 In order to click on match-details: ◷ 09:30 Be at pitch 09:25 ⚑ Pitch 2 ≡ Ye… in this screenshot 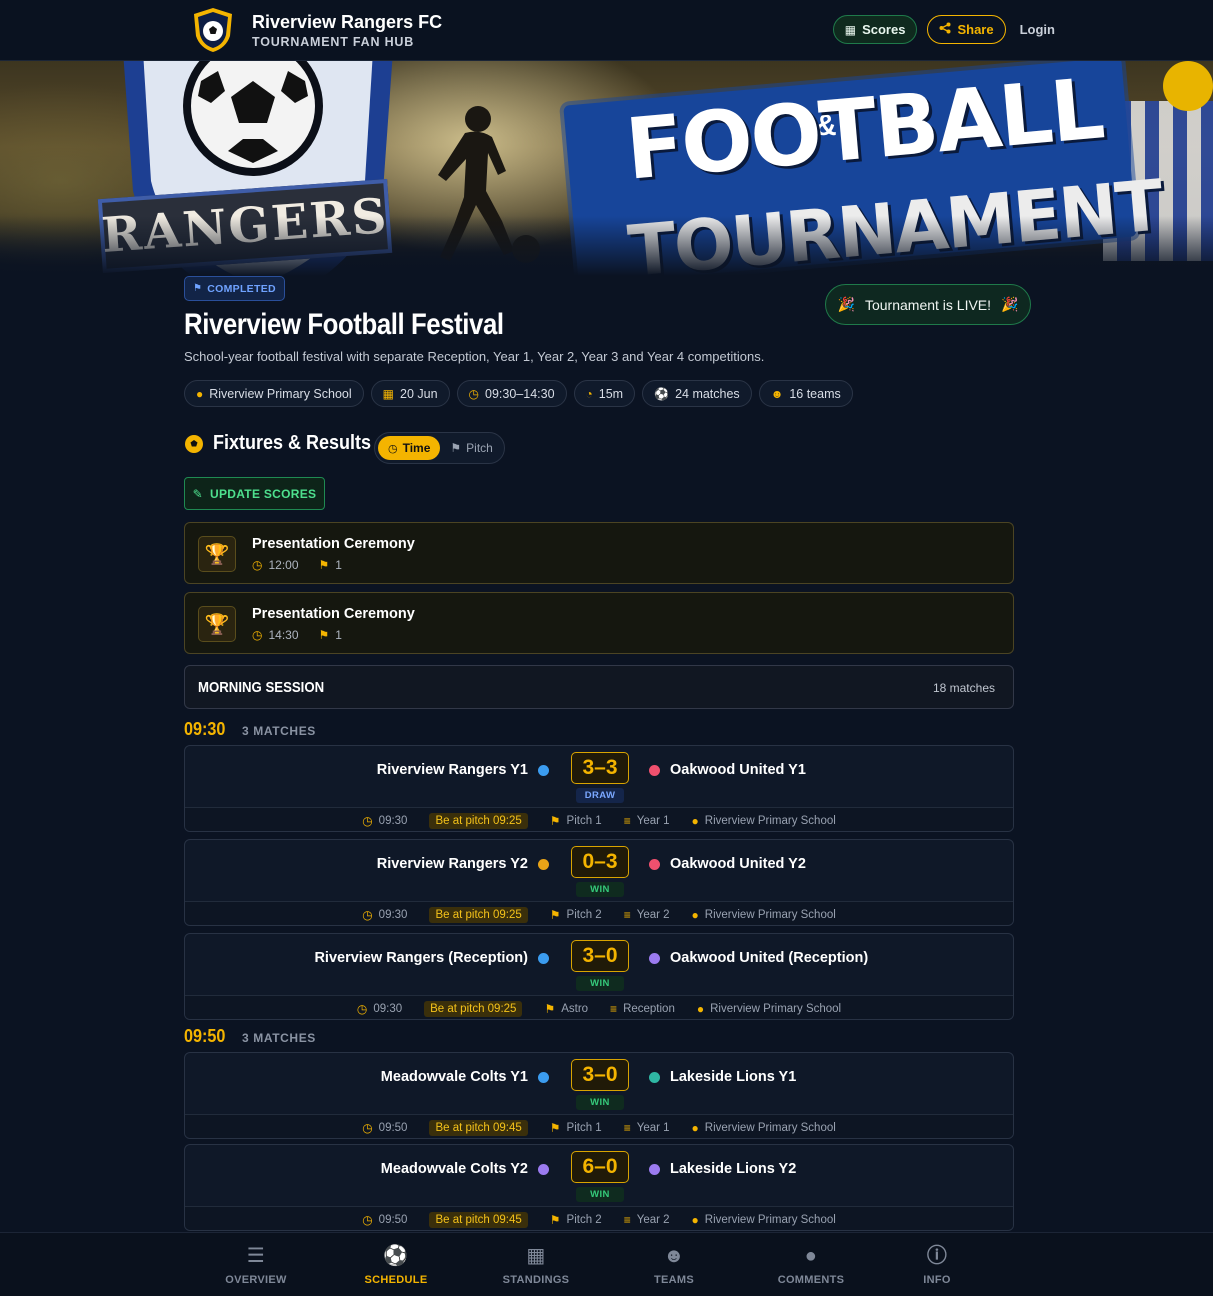, I will do `click(599, 913)`.